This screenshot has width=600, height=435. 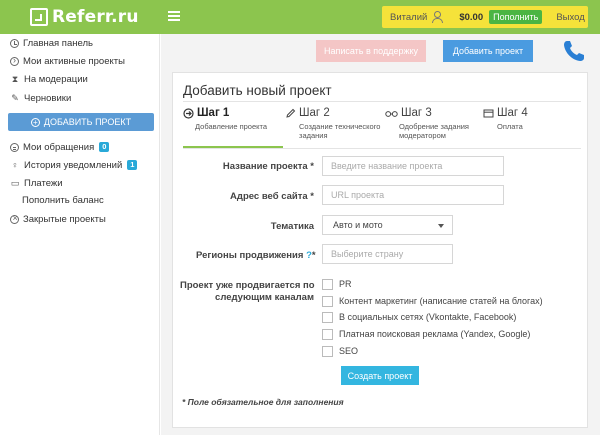 I want to click on card-icon: ▭, so click(x=15, y=182).